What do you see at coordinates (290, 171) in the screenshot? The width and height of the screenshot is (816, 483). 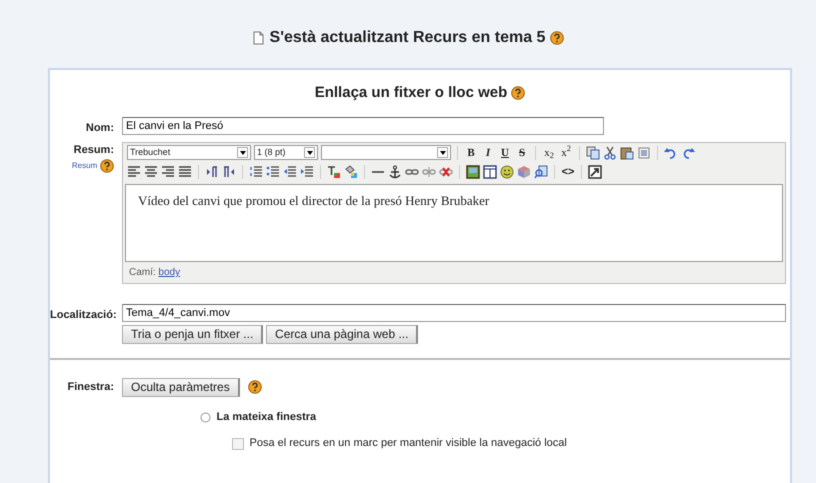 I see `outdent-icon` at bounding box center [290, 171].